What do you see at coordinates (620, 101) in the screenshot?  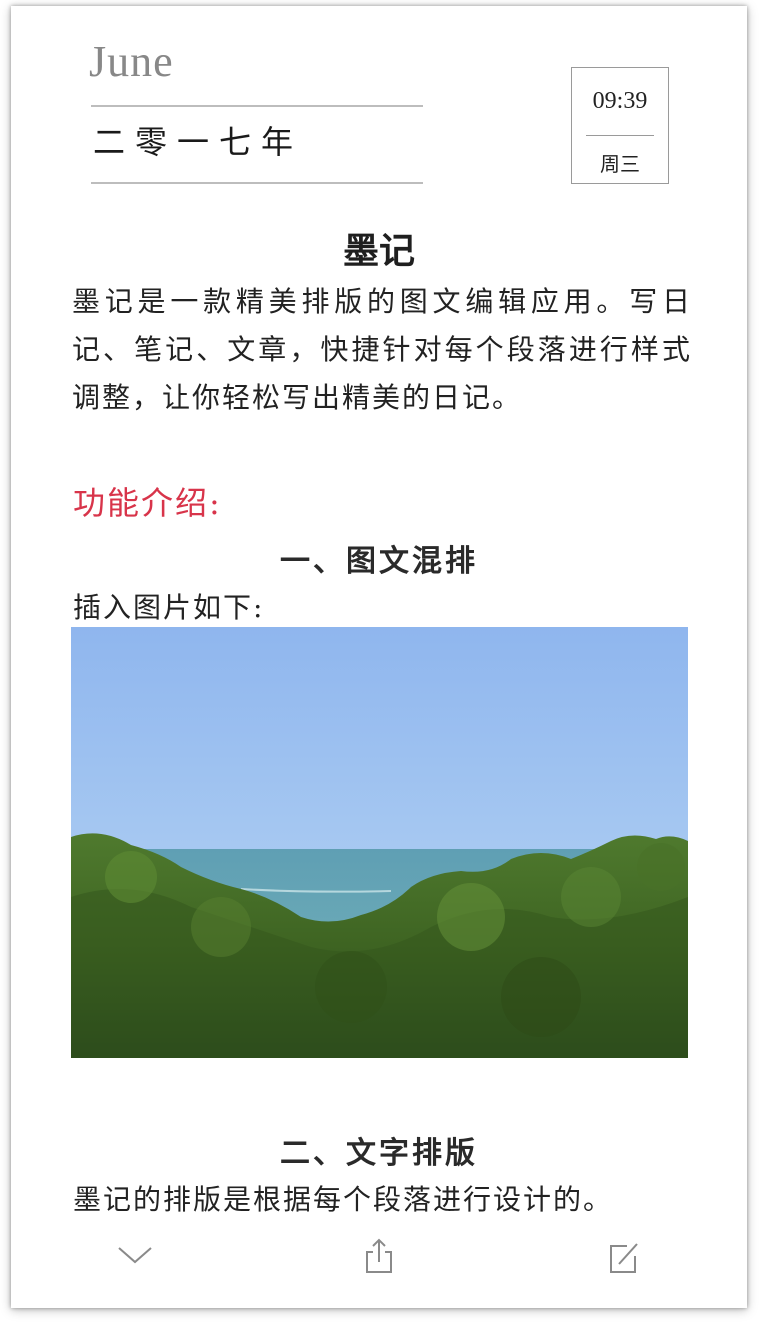 I see `time-label: 09:39` at bounding box center [620, 101].